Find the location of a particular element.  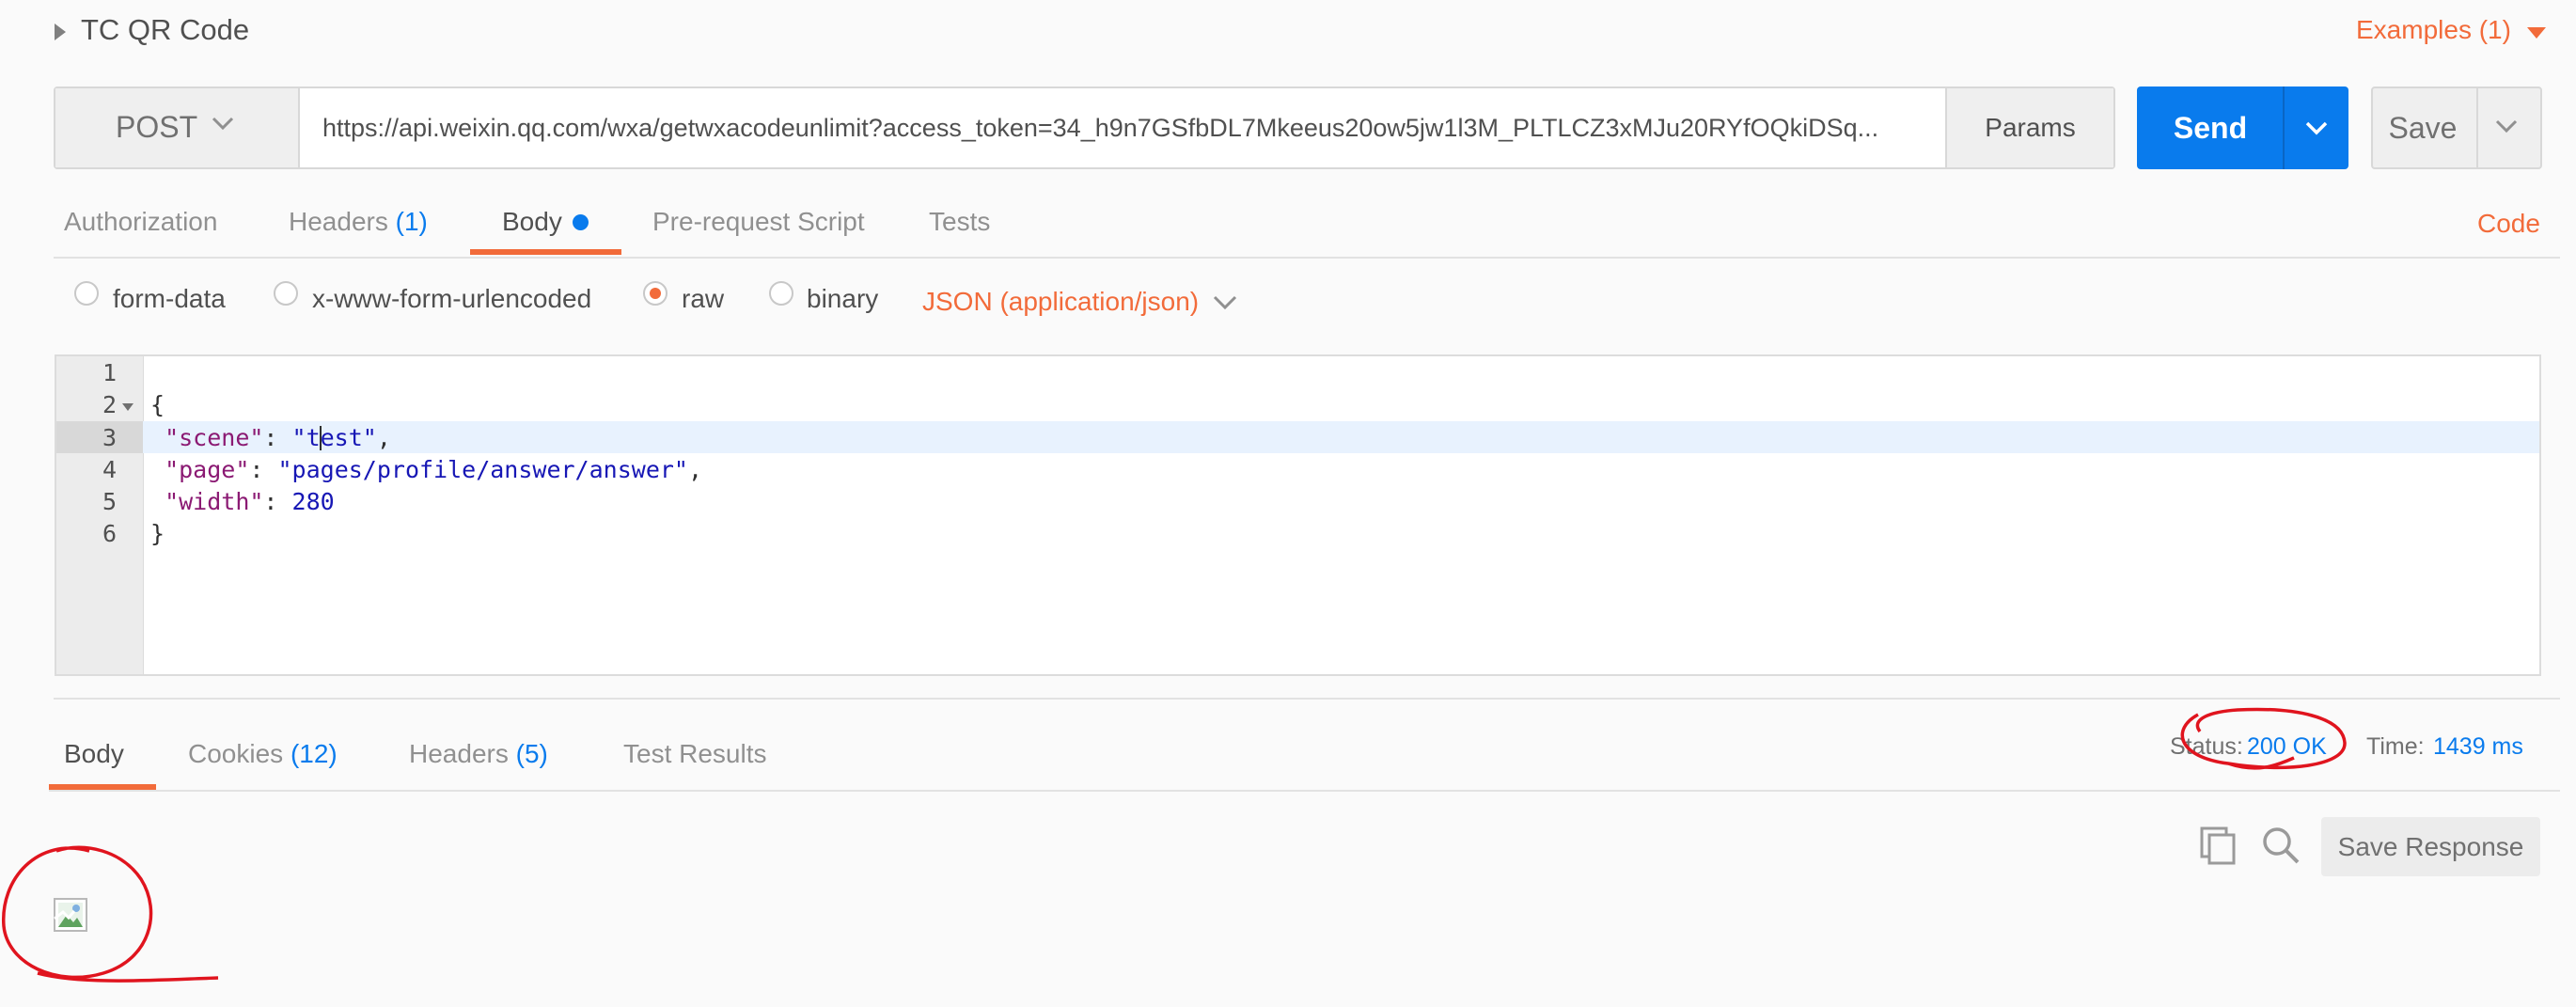

code-line: "page": "pages/profile/answer/answer", is located at coordinates (426, 469).